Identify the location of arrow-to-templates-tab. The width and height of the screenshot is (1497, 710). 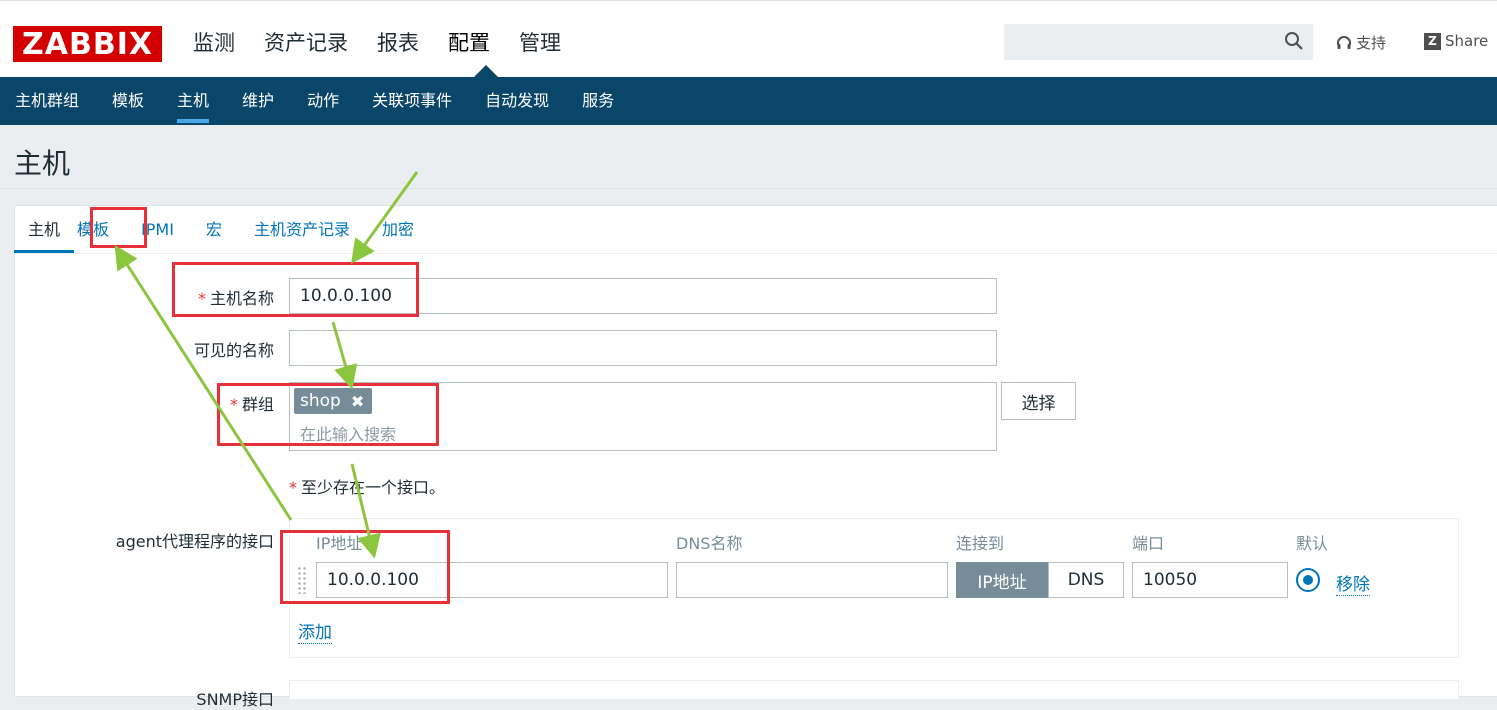
(203, 382).